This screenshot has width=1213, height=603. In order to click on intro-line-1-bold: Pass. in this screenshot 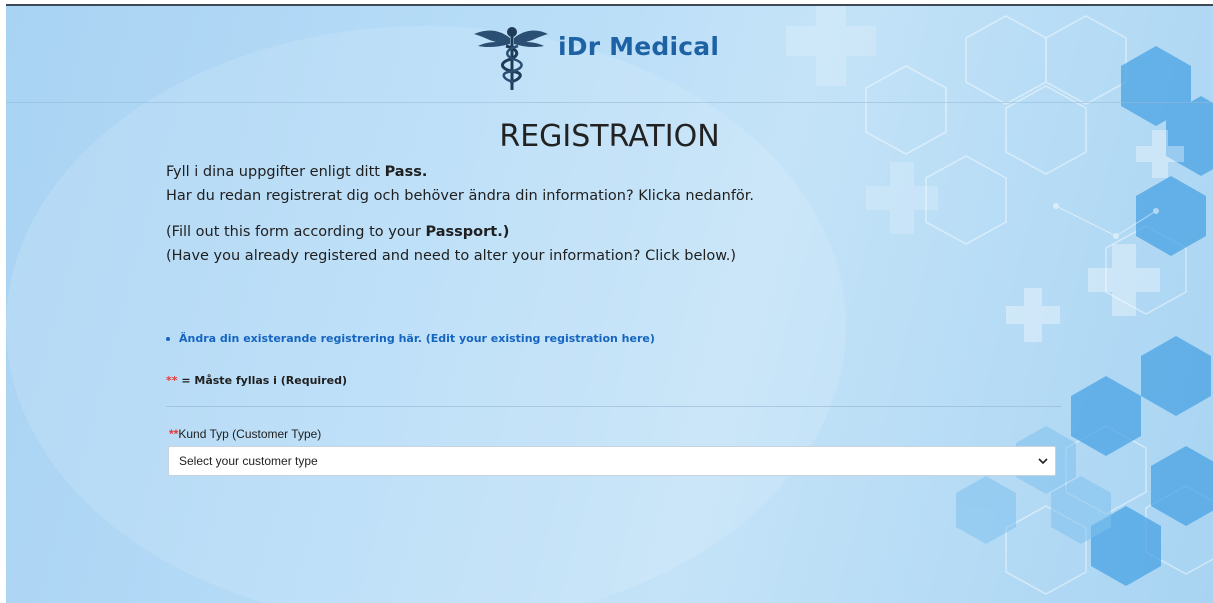, I will do `click(406, 172)`.